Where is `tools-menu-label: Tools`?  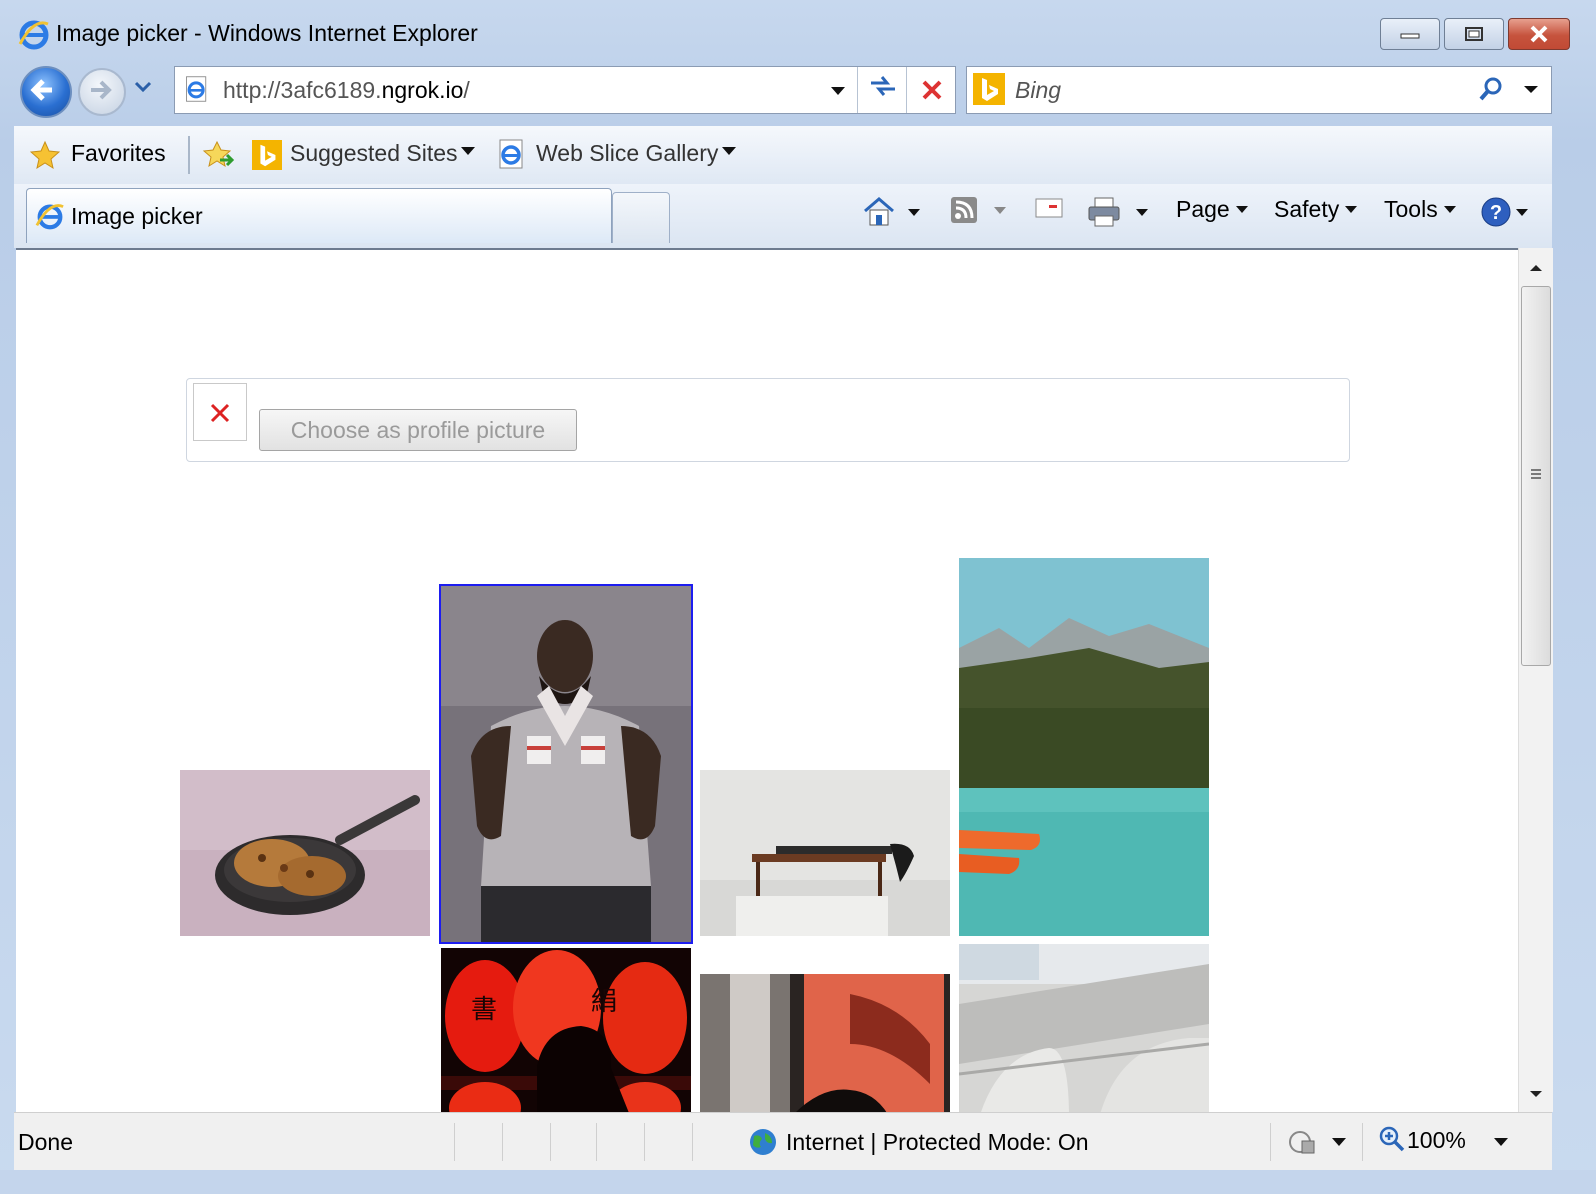
tools-menu-label: Tools is located at coordinates (1411, 209).